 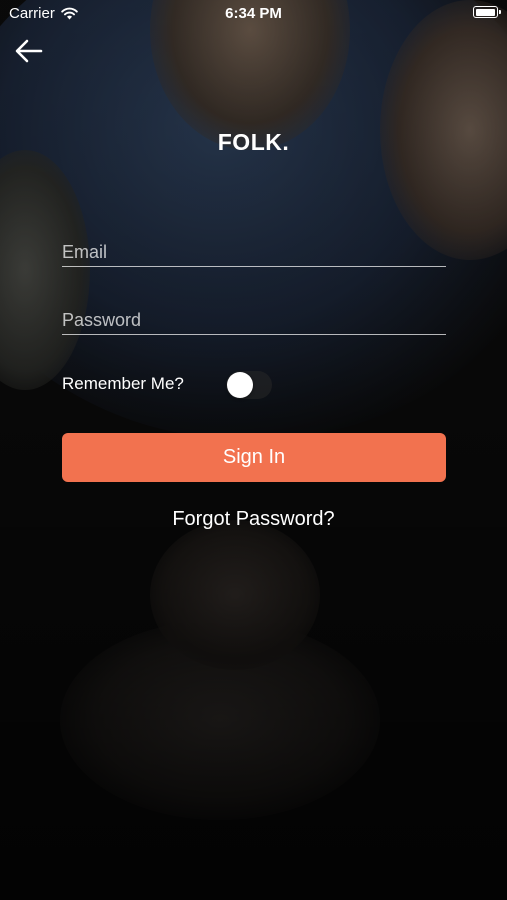 What do you see at coordinates (240, 385) in the screenshot?
I see `toggle-knob` at bounding box center [240, 385].